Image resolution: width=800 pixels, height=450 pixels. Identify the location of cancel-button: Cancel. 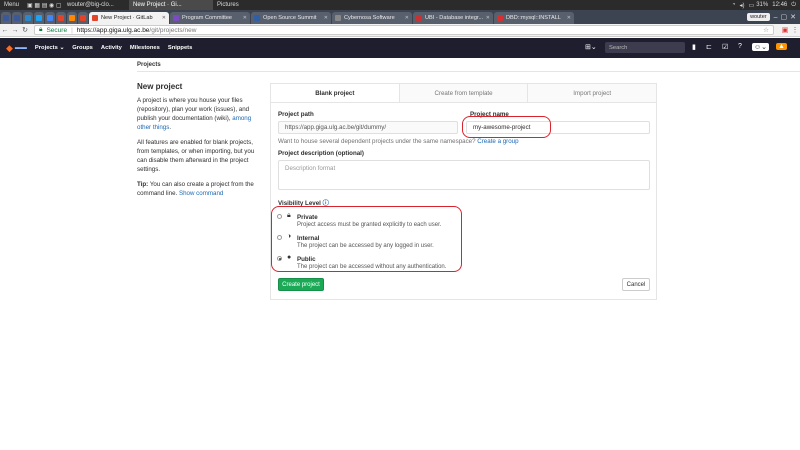
(636, 284).